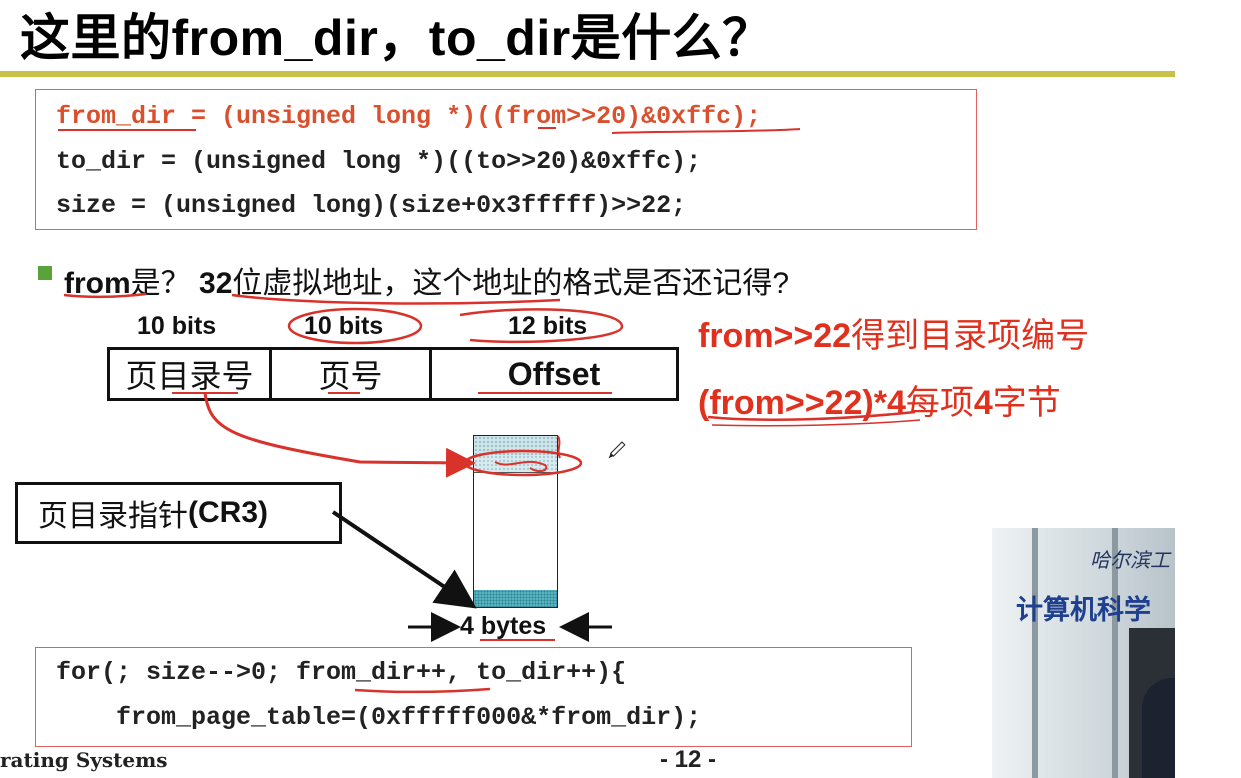 The width and height of the screenshot is (1241, 778). Describe the element at coordinates (1035, 653) in the screenshot. I see `video-window-frame` at that location.